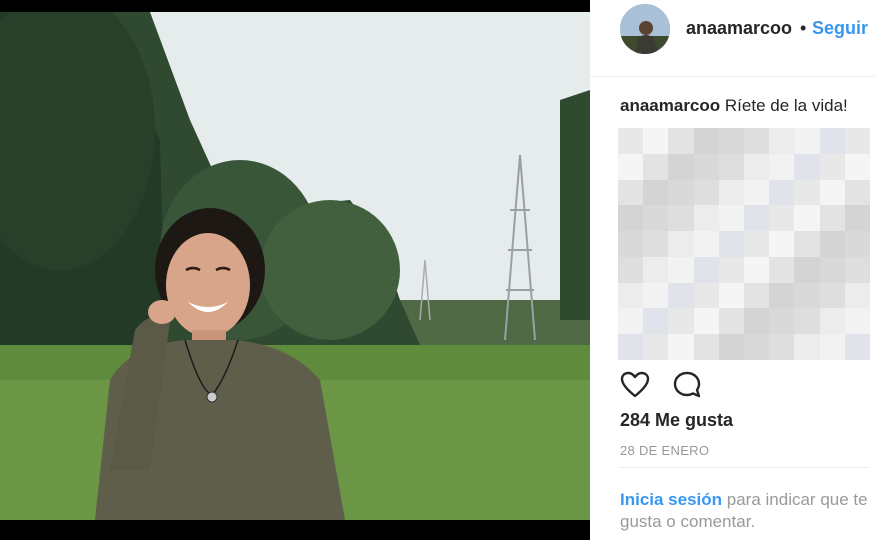 The width and height of the screenshot is (875, 540). I want to click on heart-icon, so click(635, 385).